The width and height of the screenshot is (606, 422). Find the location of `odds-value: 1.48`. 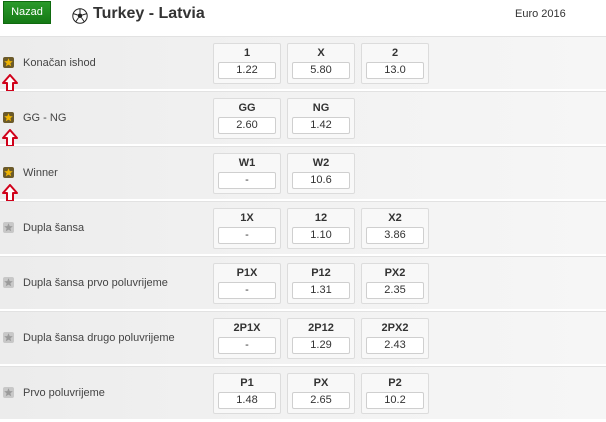

odds-value: 1.48 is located at coordinates (247, 400).